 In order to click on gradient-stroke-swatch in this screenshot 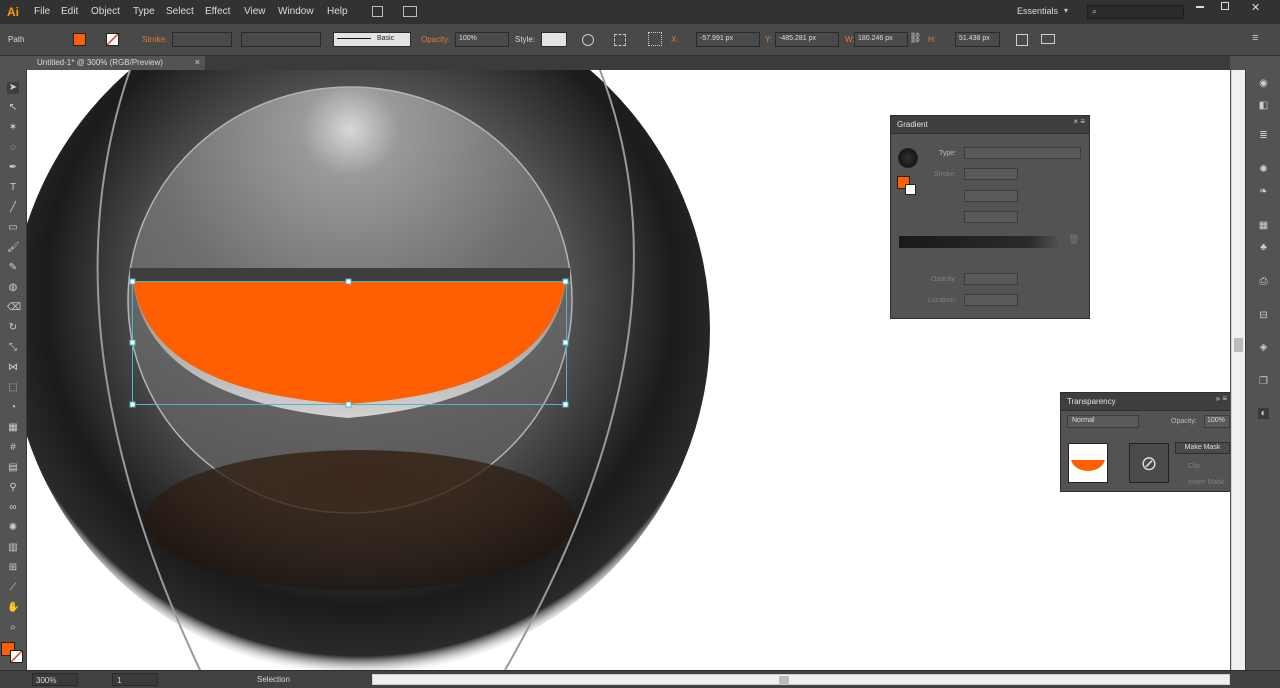, I will do `click(910, 189)`.